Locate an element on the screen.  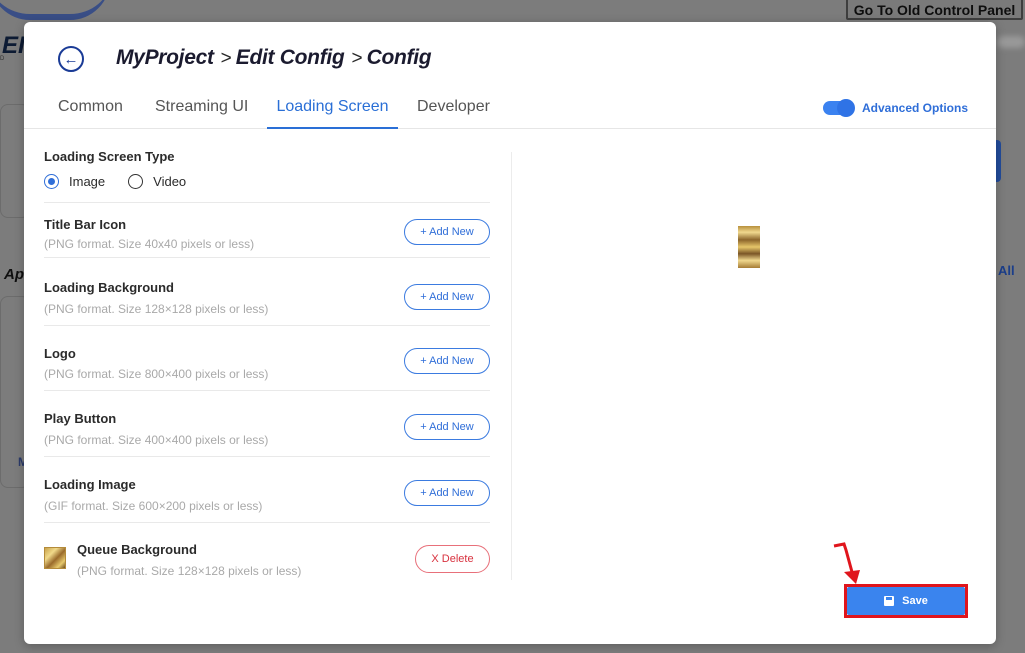
radio-label: Image is located at coordinates (87, 181).